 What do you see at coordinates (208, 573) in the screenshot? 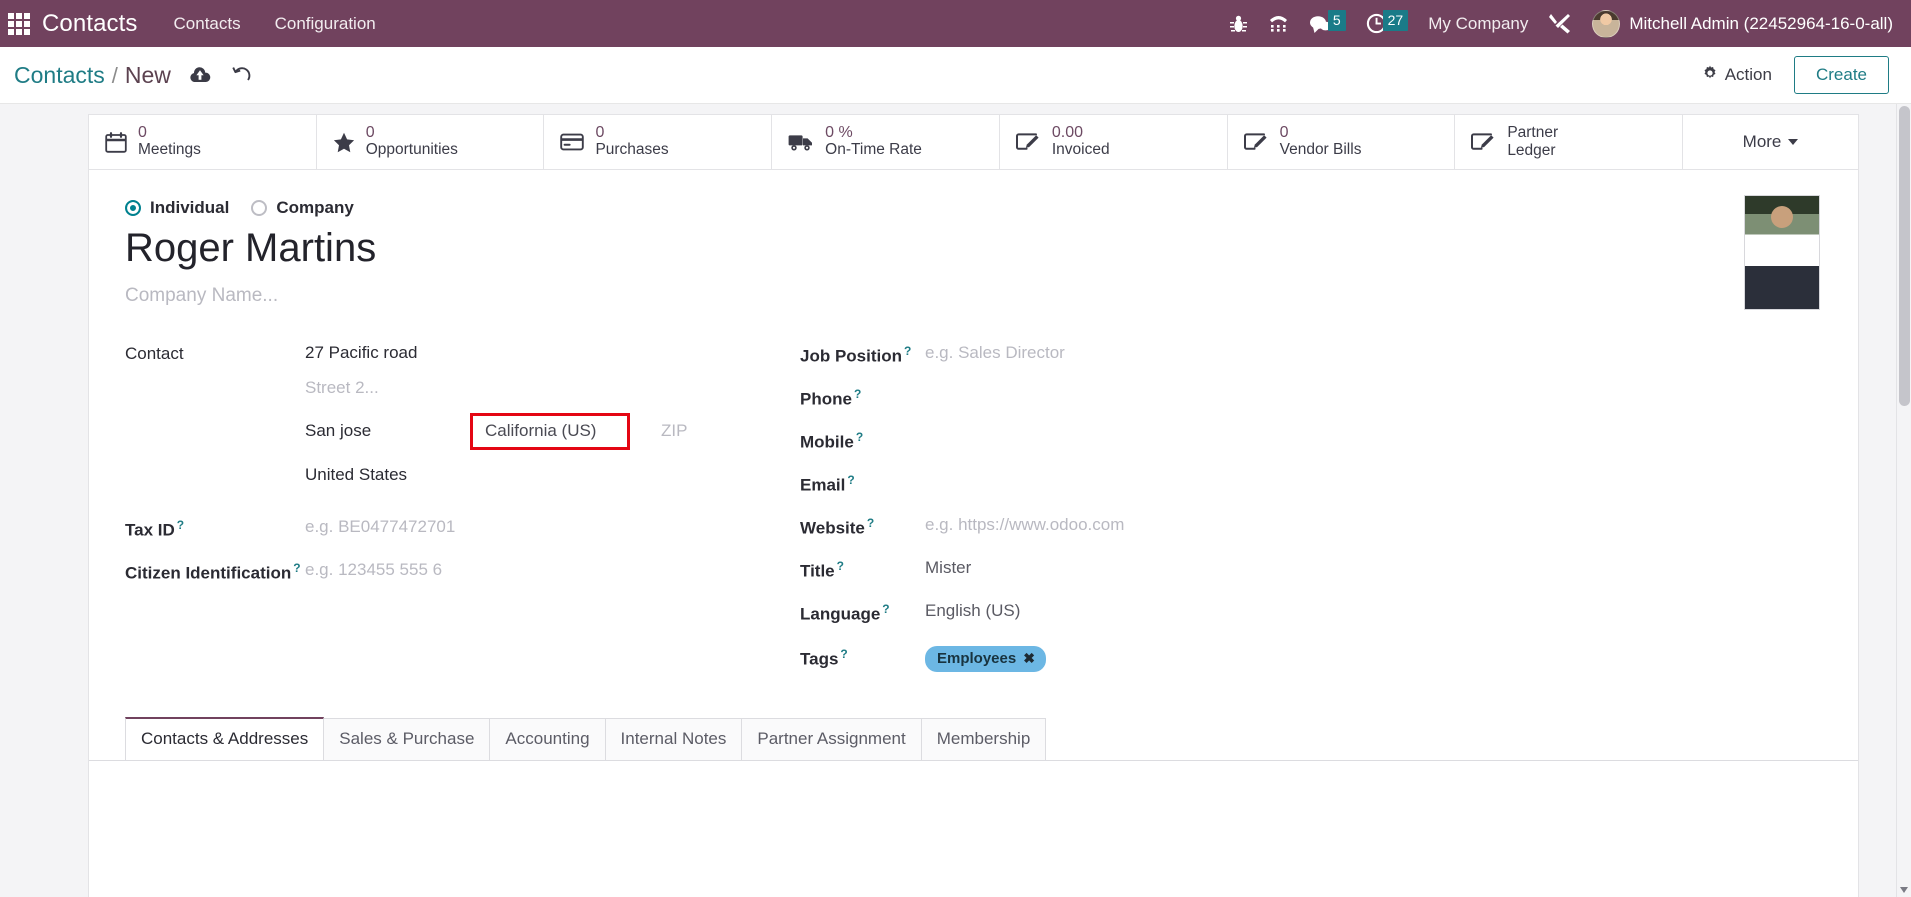
I see `citizen-id-label-text: Citizen Identification` at bounding box center [208, 573].